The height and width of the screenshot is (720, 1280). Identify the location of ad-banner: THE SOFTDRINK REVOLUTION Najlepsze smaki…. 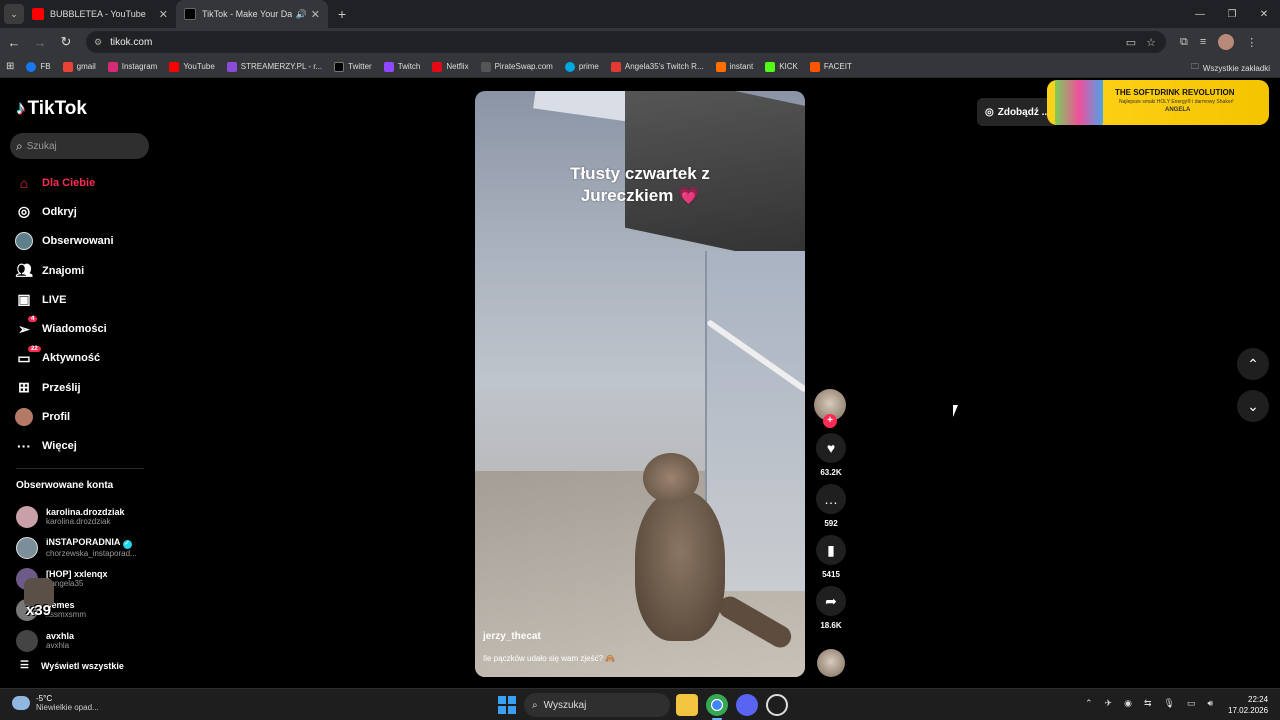
(1158, 102).